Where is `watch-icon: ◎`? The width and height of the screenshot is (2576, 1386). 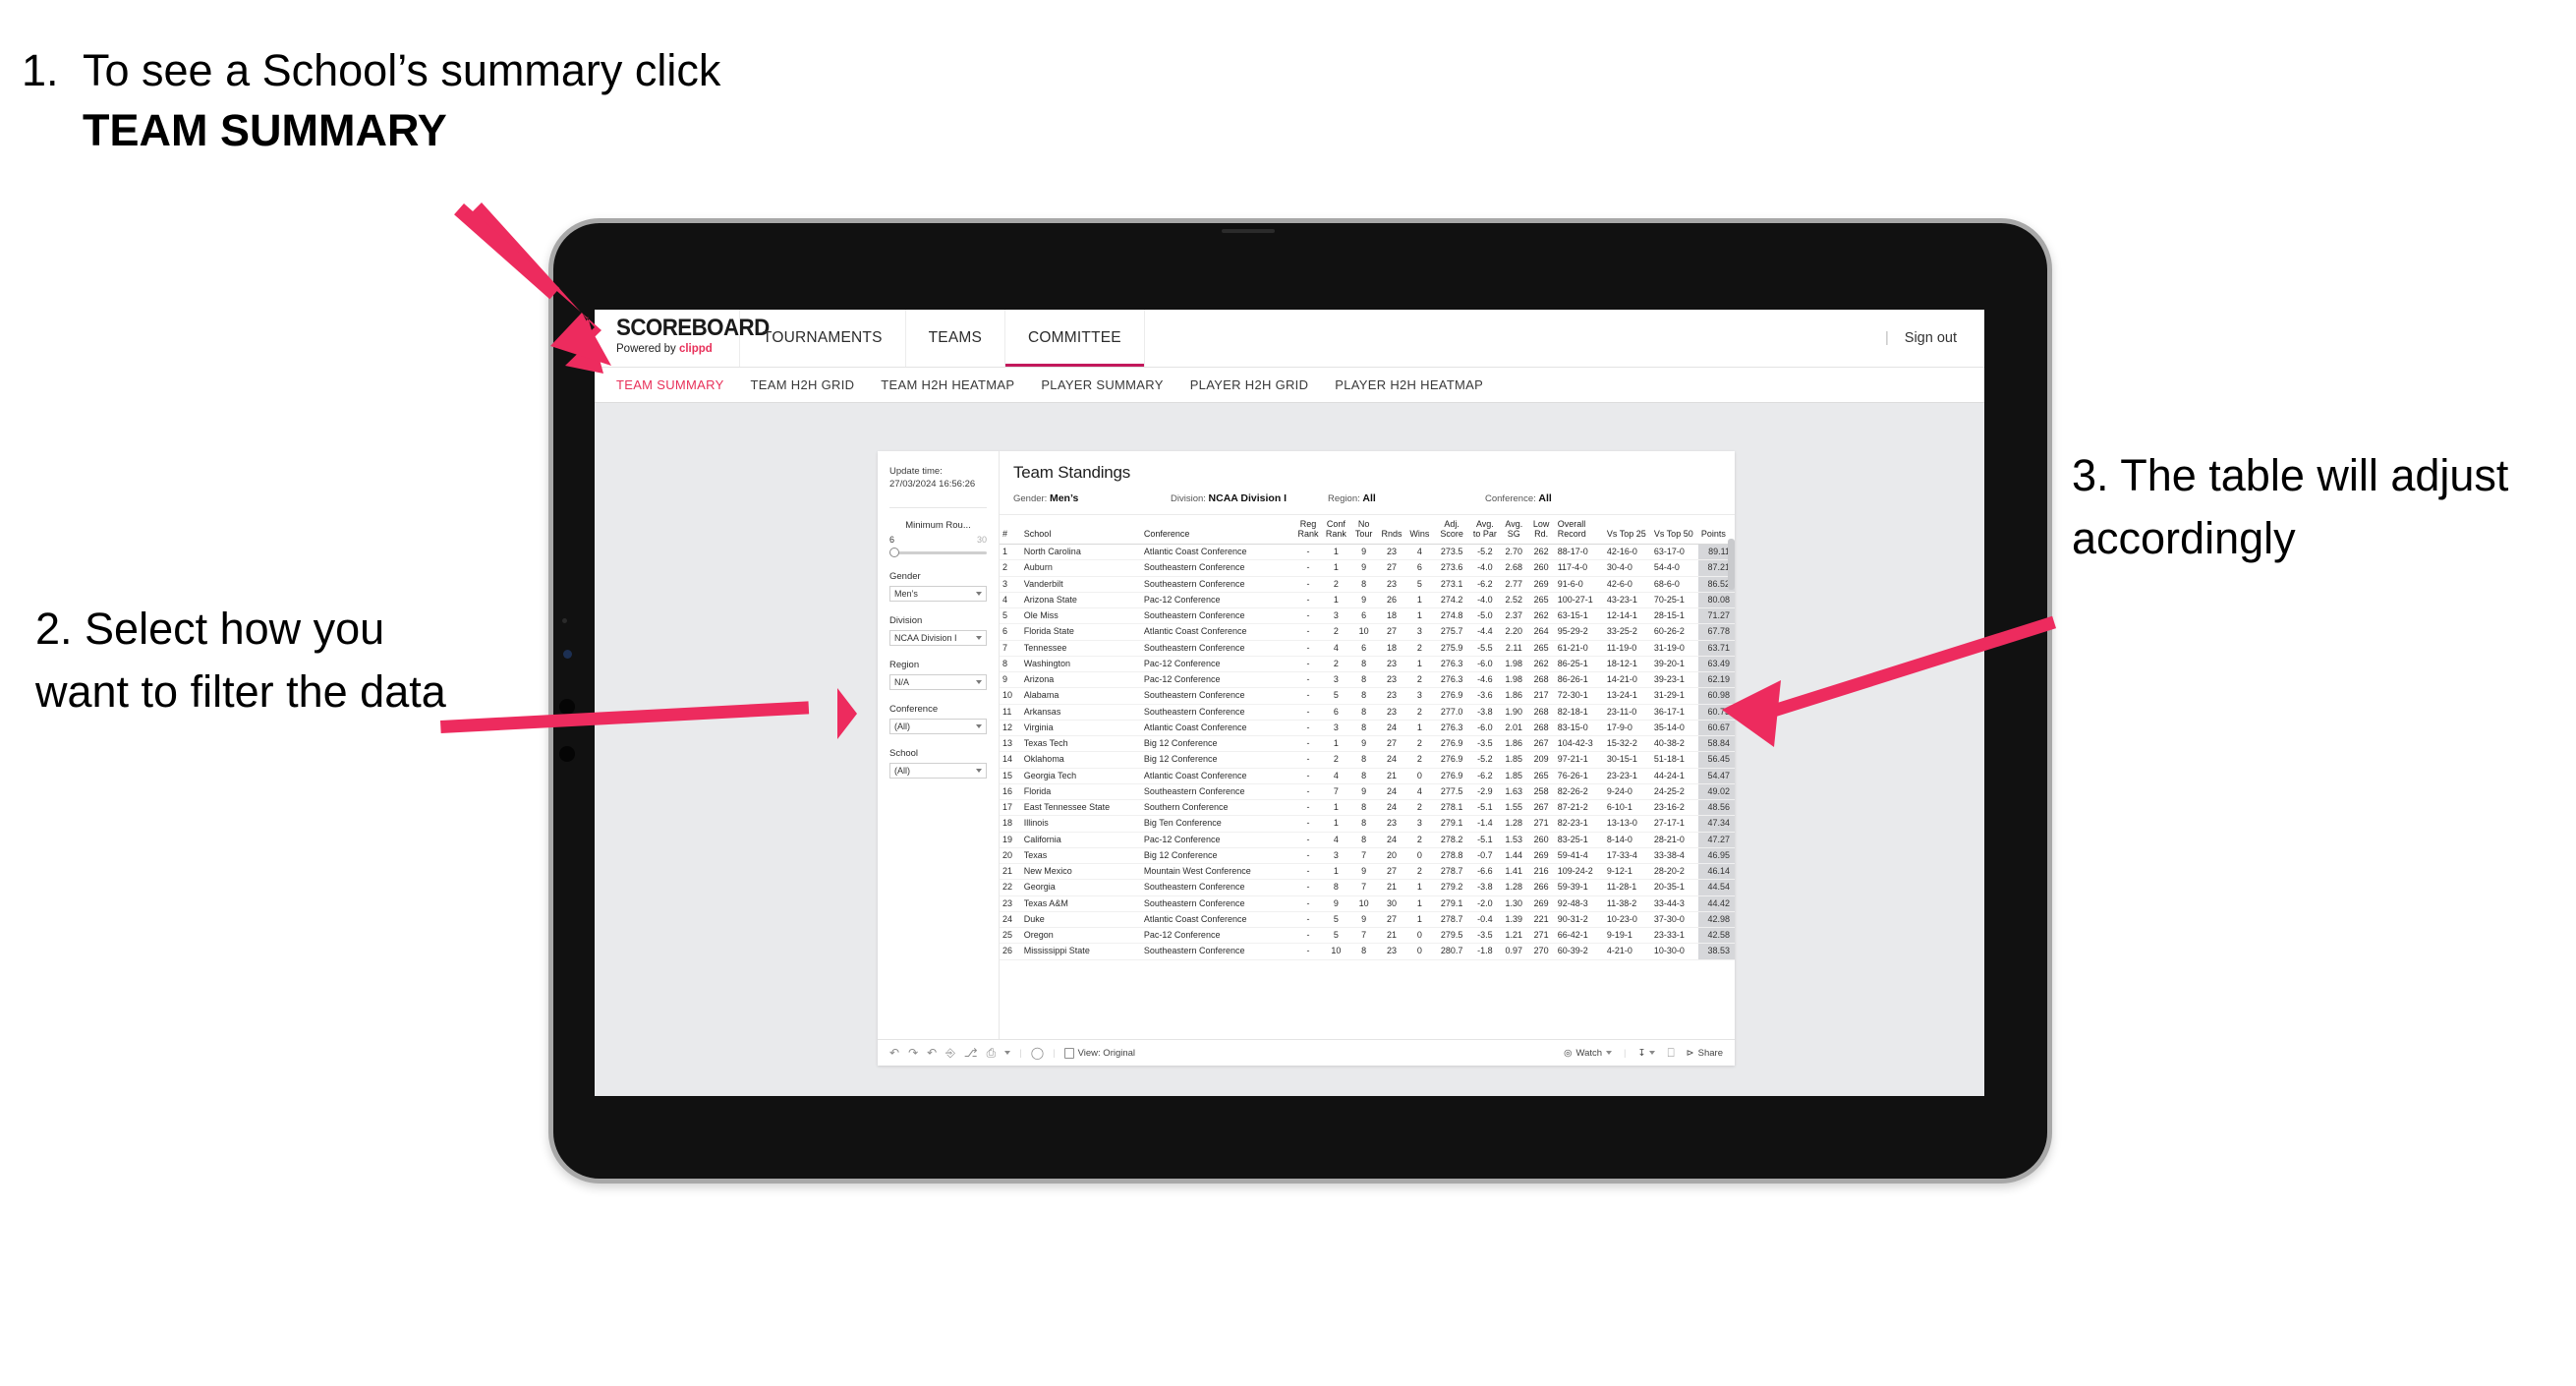
watch-icon: ◎ is located at coordinates (1568, 1053).